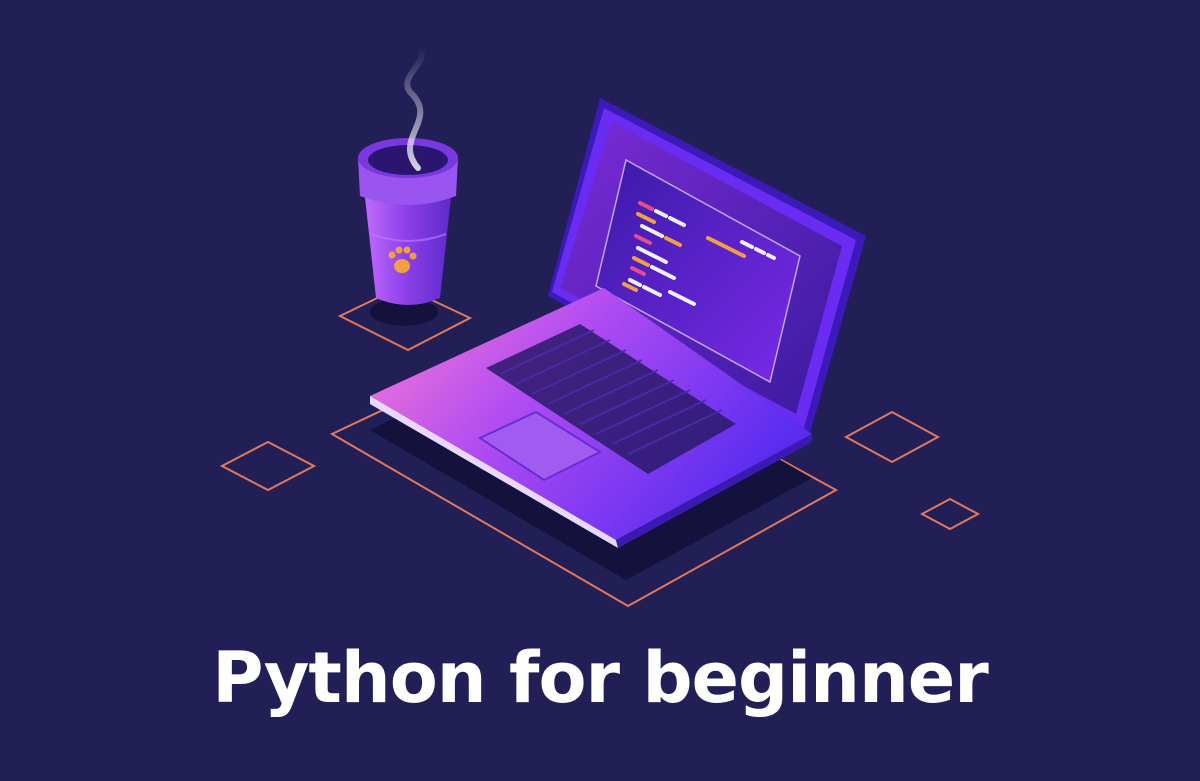 The height and width of the screenshot is (781, 1200). Describe the element at coordinates (950, 514) in the screenshot. I see `square-right-small` at that location.